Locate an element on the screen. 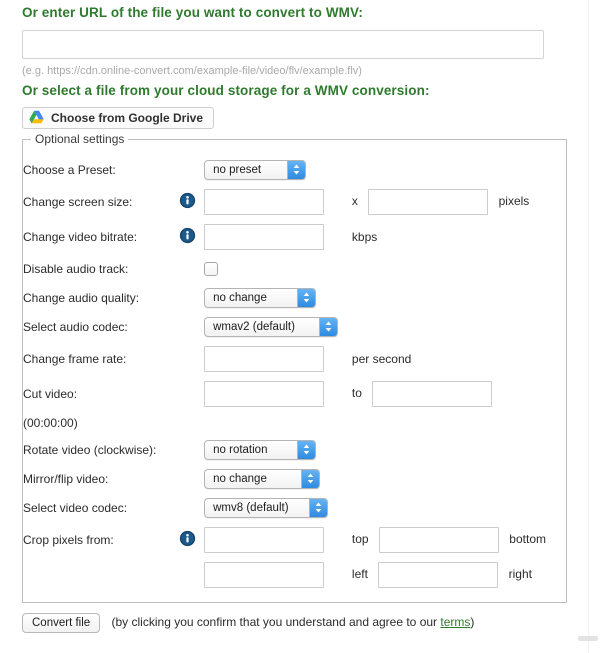  preset-select: no preset is located at coordinates (255, 169).